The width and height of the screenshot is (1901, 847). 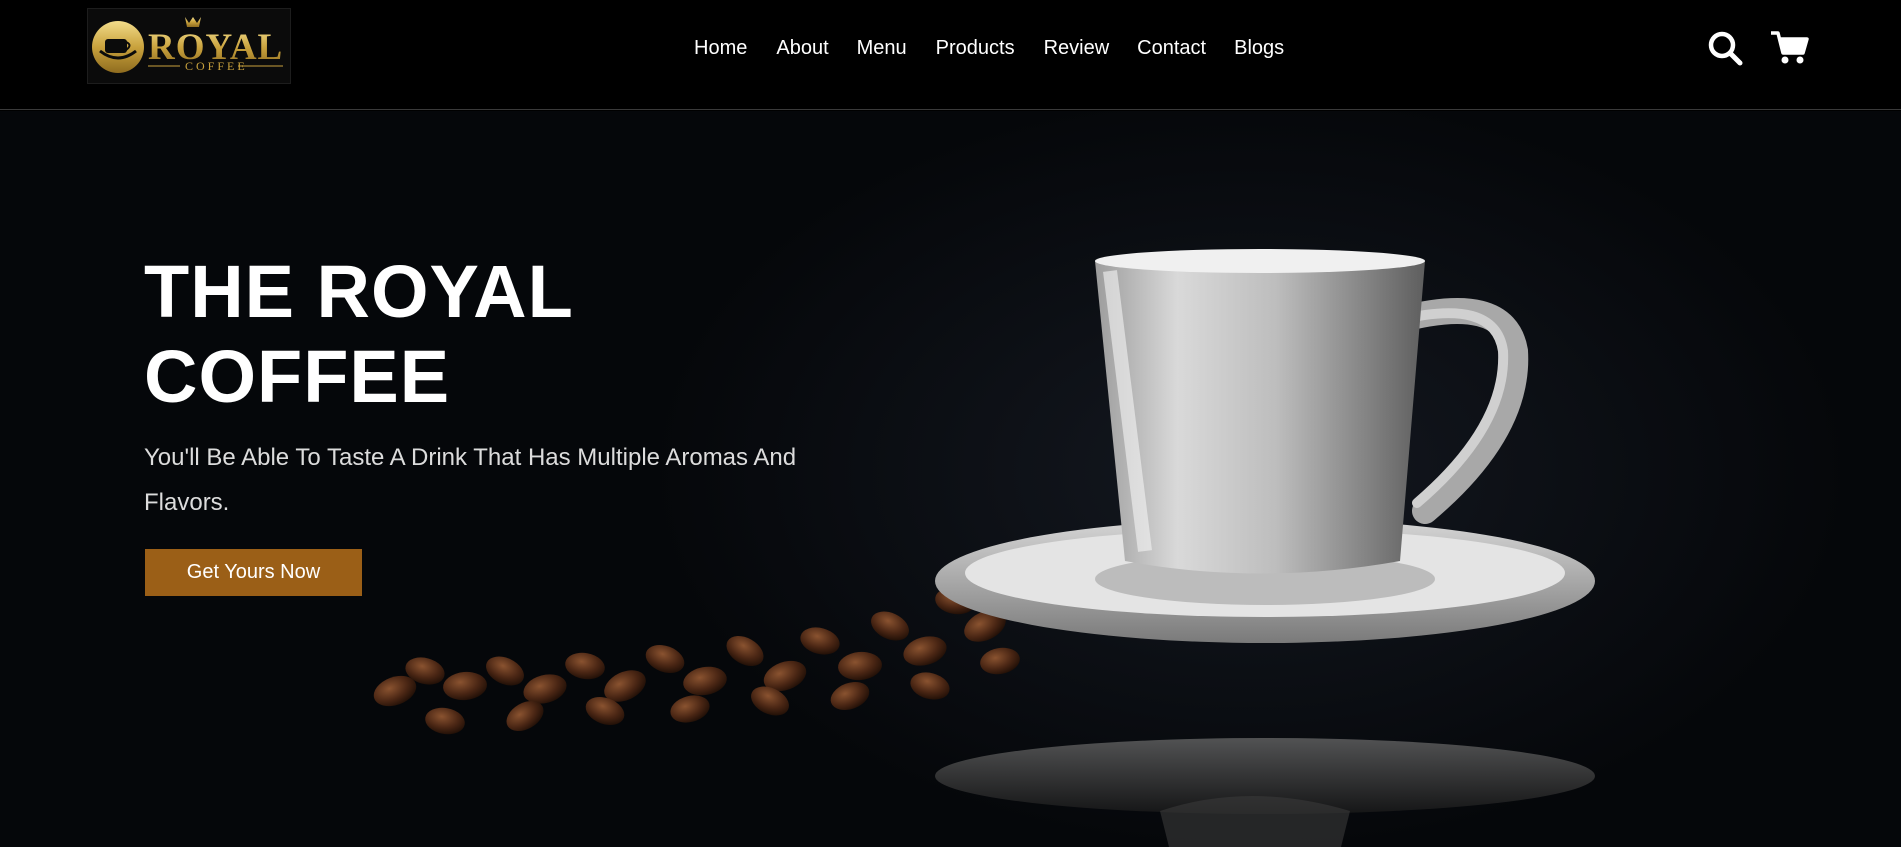 What do you see at coordinates (1726, 48) in the screenshot?
I see `search-icon` at bounding box center [1726, 48].